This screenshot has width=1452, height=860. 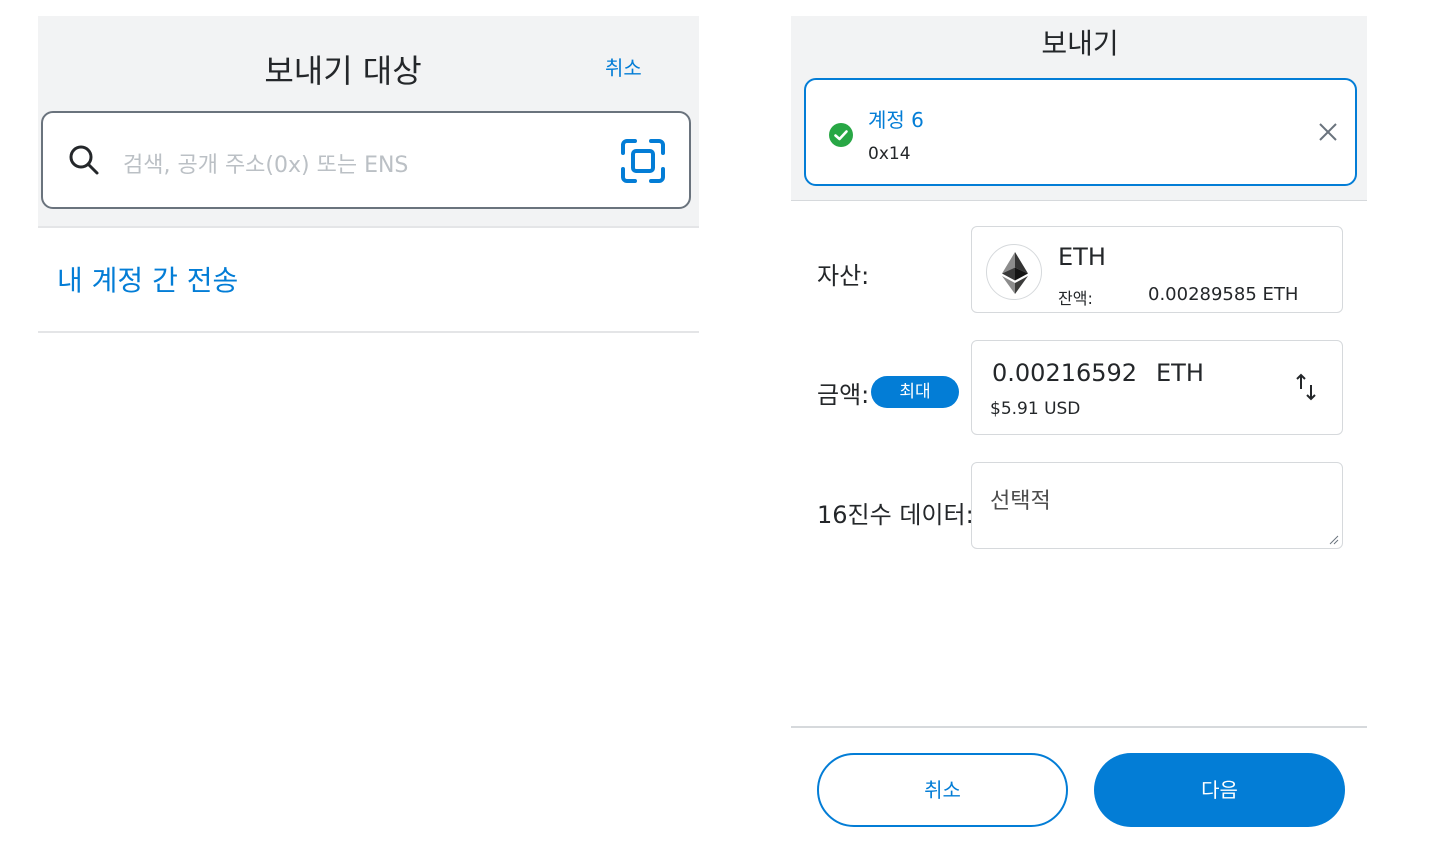 I want to click on hex-data-label: 16진수 데이터:, so click(x=895, y=515).